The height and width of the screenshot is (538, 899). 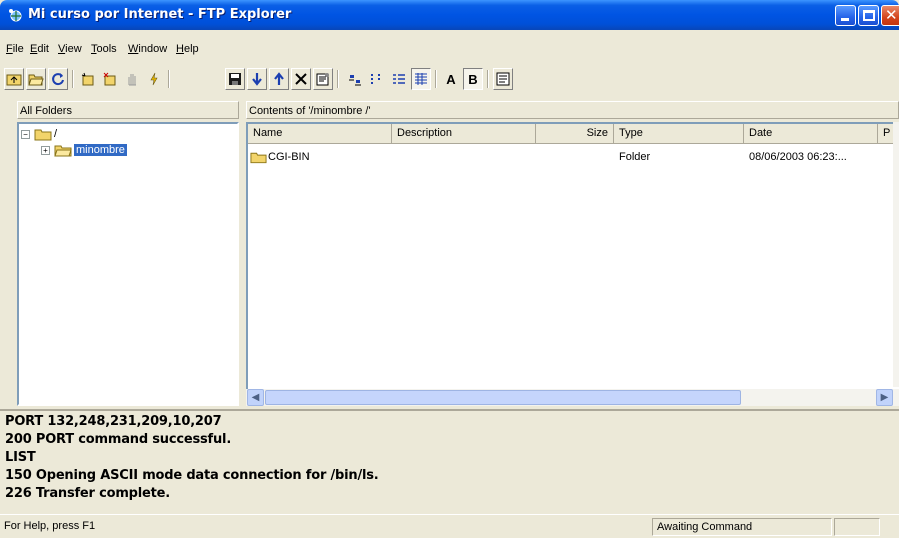 I want to click on delete-folder-button, so click(x=110, y=79).